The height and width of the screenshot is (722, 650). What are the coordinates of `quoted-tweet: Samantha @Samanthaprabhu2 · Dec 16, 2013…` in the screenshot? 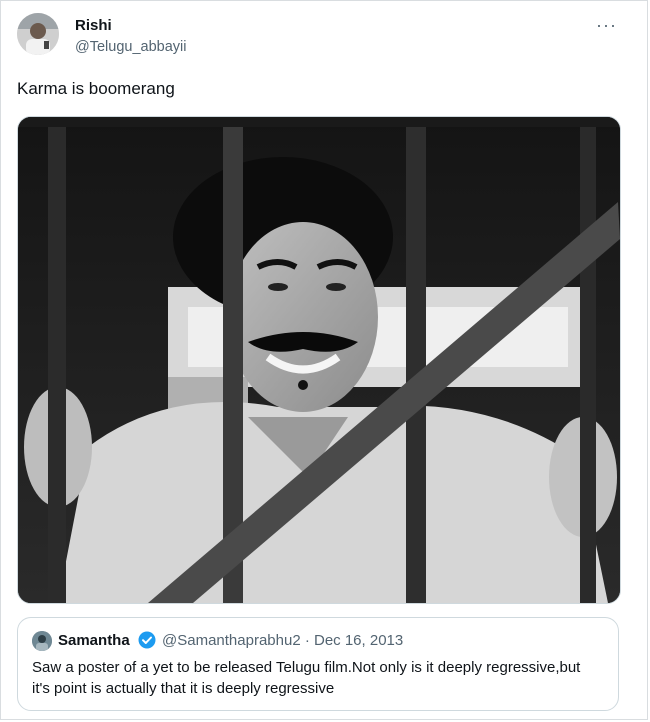 It's located at (318, 664).